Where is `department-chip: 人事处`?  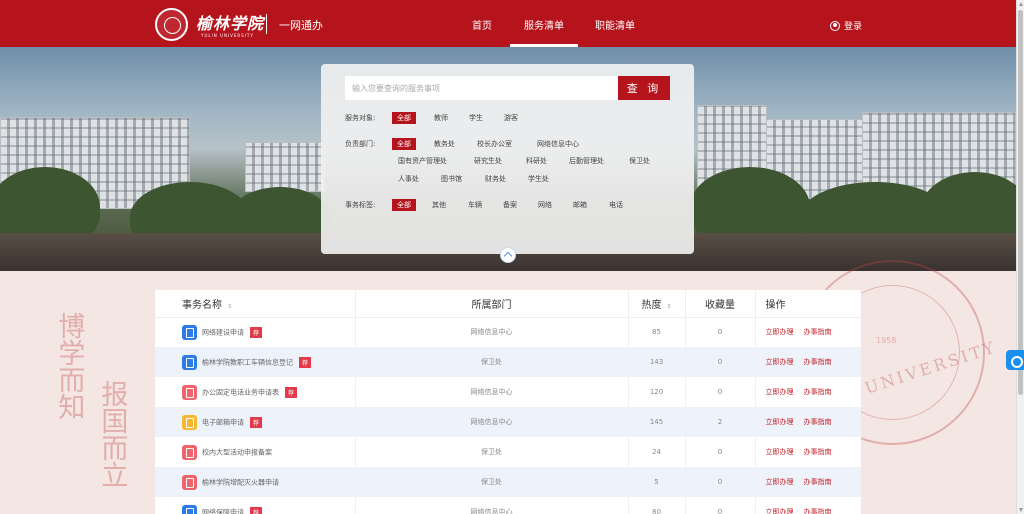
department-chip: 人事处 is located at coordinates (408, 179).